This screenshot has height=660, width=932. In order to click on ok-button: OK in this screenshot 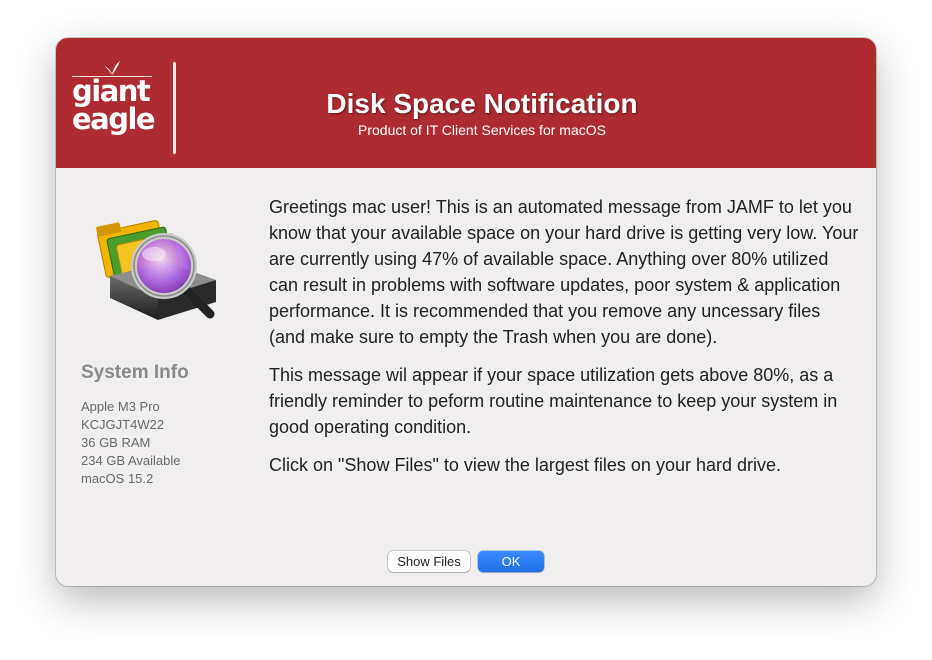, I will do `click(511, 561)`.